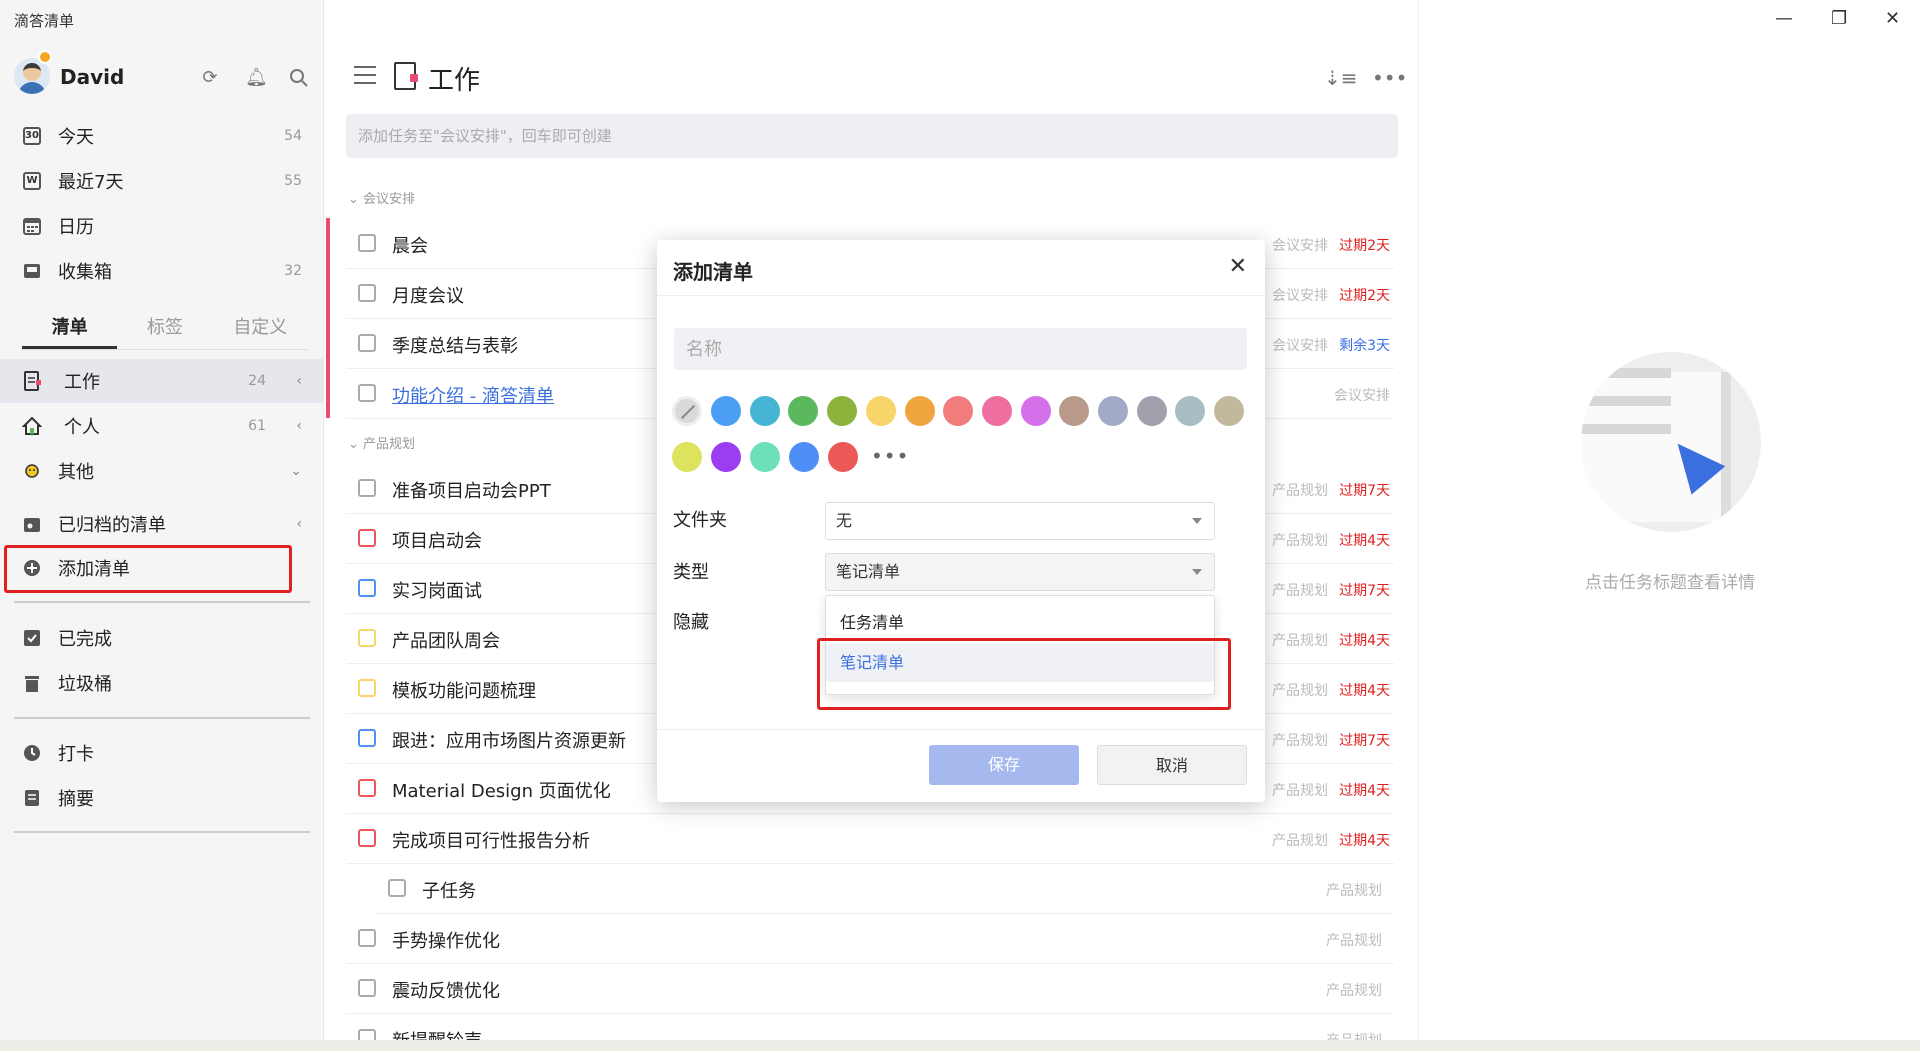 This screenshot has width=1920, height=1051. I want to click on menu-icon, so click(365, 75).